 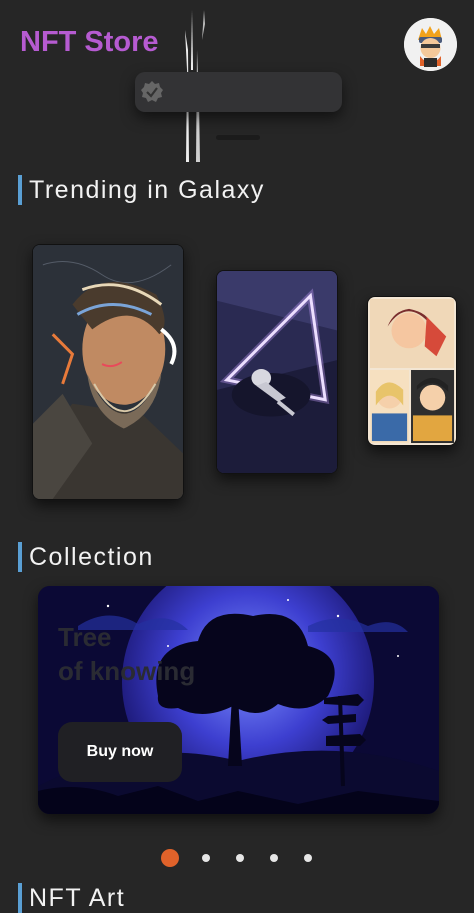 What do you see at coordinates (108, 372) in the screenshot?
I see `bearded-man-artwork` at bounding box center [108, 372].